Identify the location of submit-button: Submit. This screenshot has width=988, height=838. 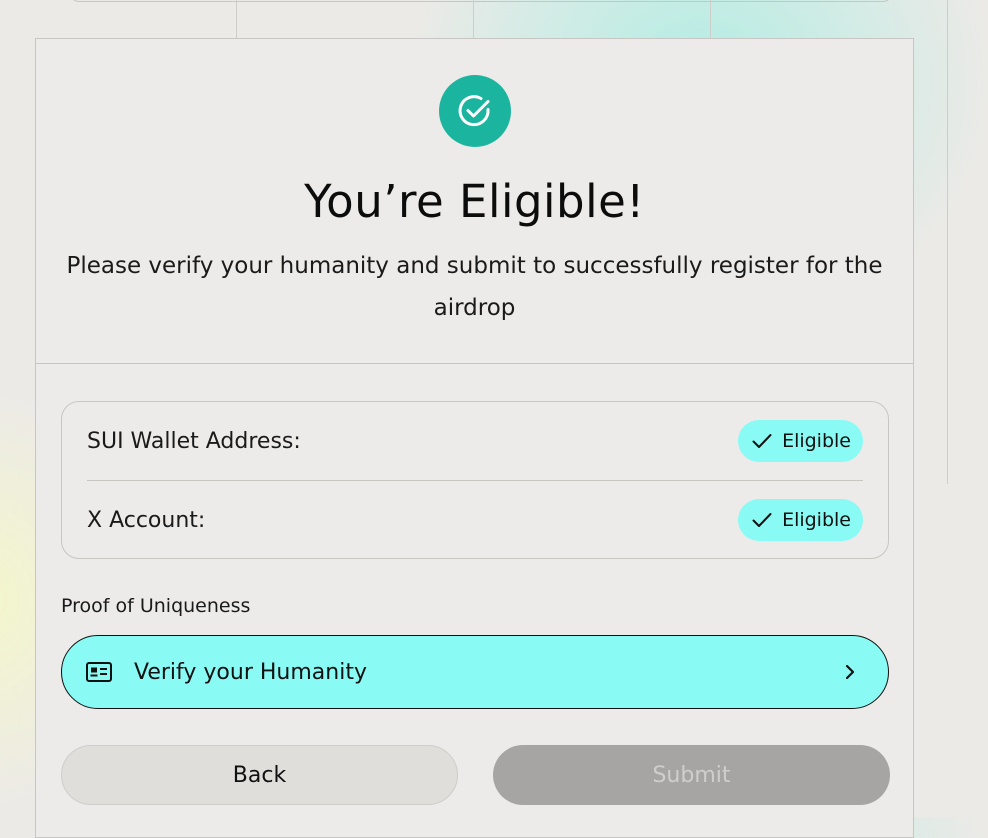
(691, 775).